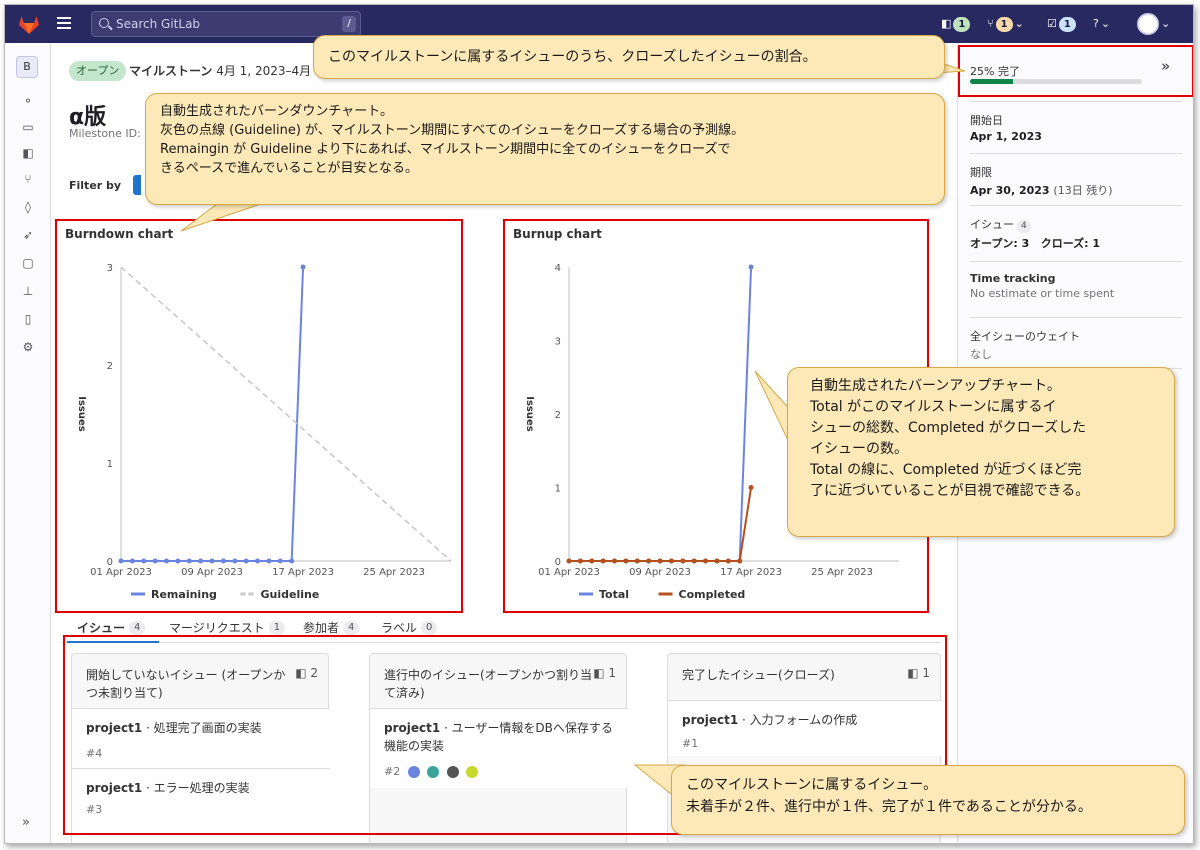 The height and width of the screenshot is (850, 1200). Describe the element at coordinates (28, 263) in the screenshot. I see `package-icon: ▢` at that location.